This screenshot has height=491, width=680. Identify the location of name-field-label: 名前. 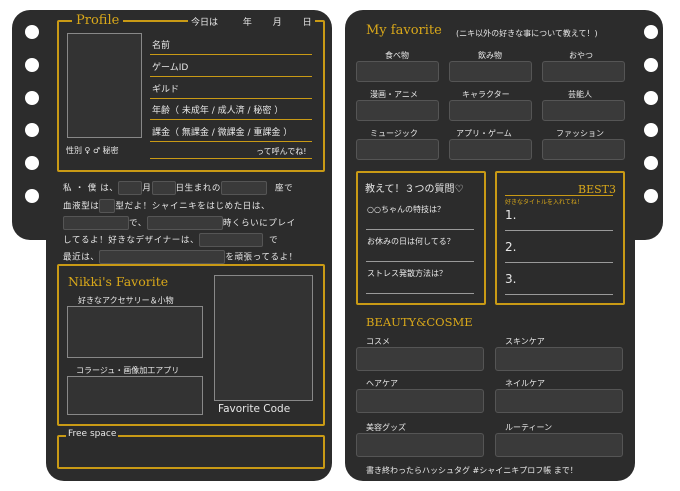
(161, 46).